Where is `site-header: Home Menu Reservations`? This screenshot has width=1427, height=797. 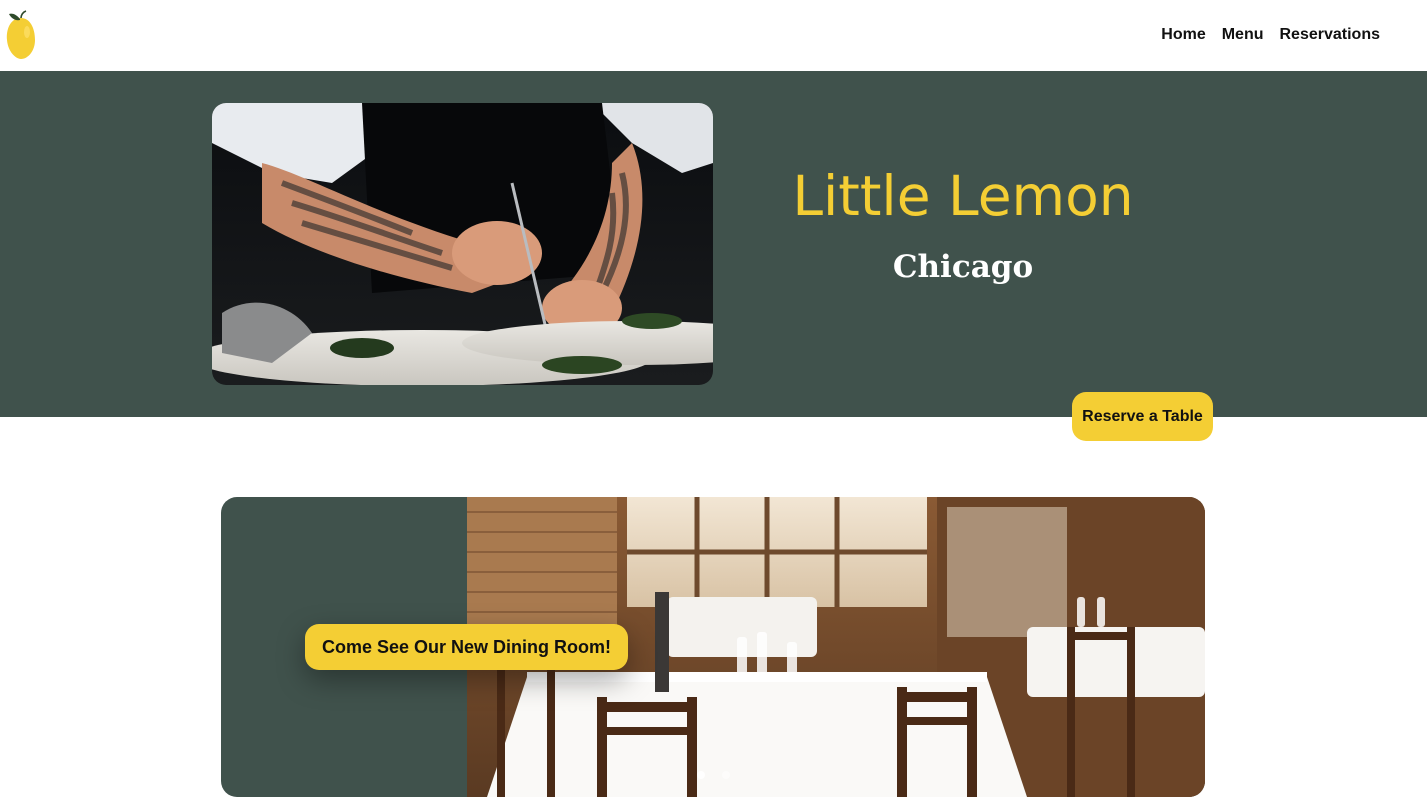 site-header: Home Menu Reservations is located at coordinates (713, 35).